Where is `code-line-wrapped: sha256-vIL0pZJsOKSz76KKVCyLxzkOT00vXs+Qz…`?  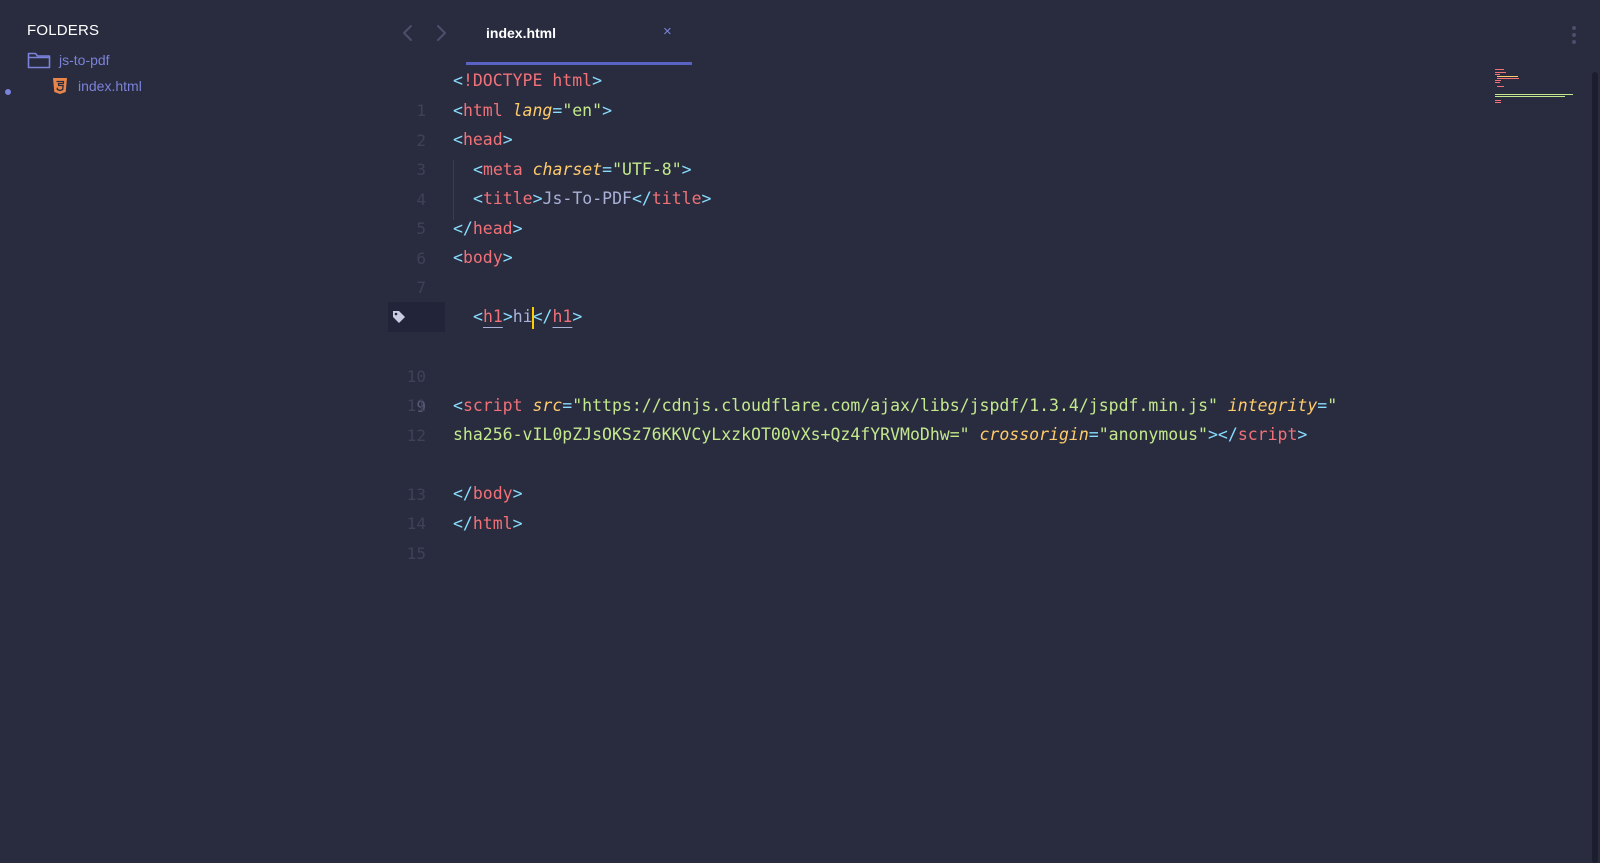
code-line-wrapped: sha256-vIL0pZJsOKSz76KKVCyLxzkOT00vXs+Qz… is located at coordinates (938, 435).